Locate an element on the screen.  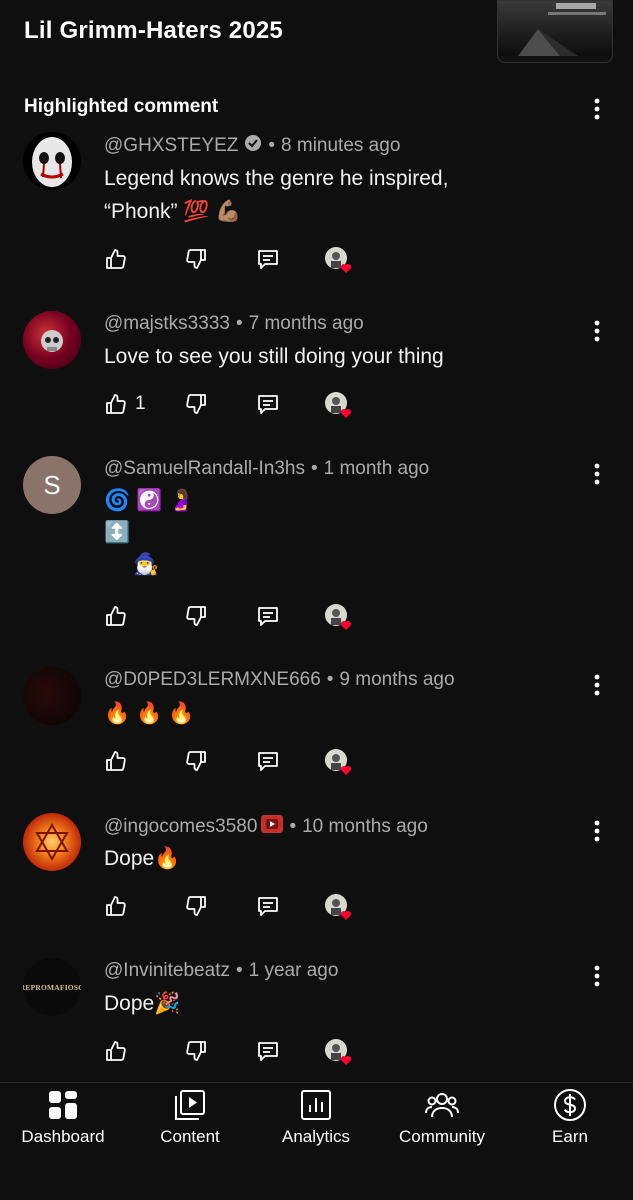
video-thumbnail is located at coordinates (555, 31).